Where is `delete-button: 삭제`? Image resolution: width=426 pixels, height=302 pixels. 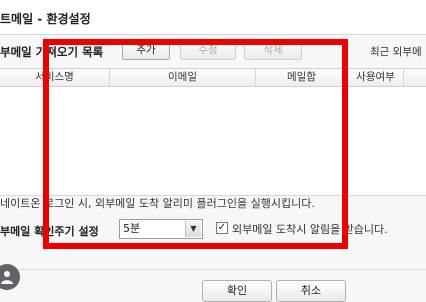 delete-button: 삭제 is located at coordinates (273, 50).